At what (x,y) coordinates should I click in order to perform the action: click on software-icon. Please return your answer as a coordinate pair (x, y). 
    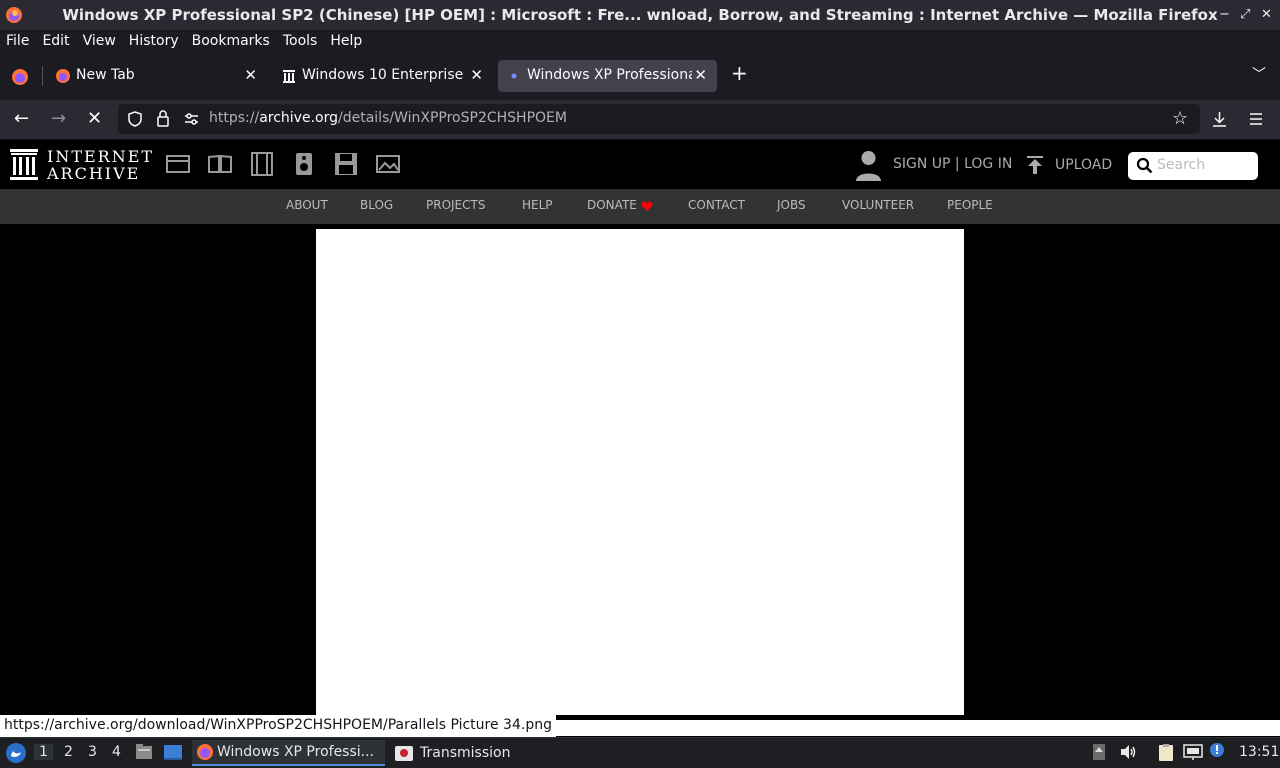
    Looking at the image, I should click on (346, 164).